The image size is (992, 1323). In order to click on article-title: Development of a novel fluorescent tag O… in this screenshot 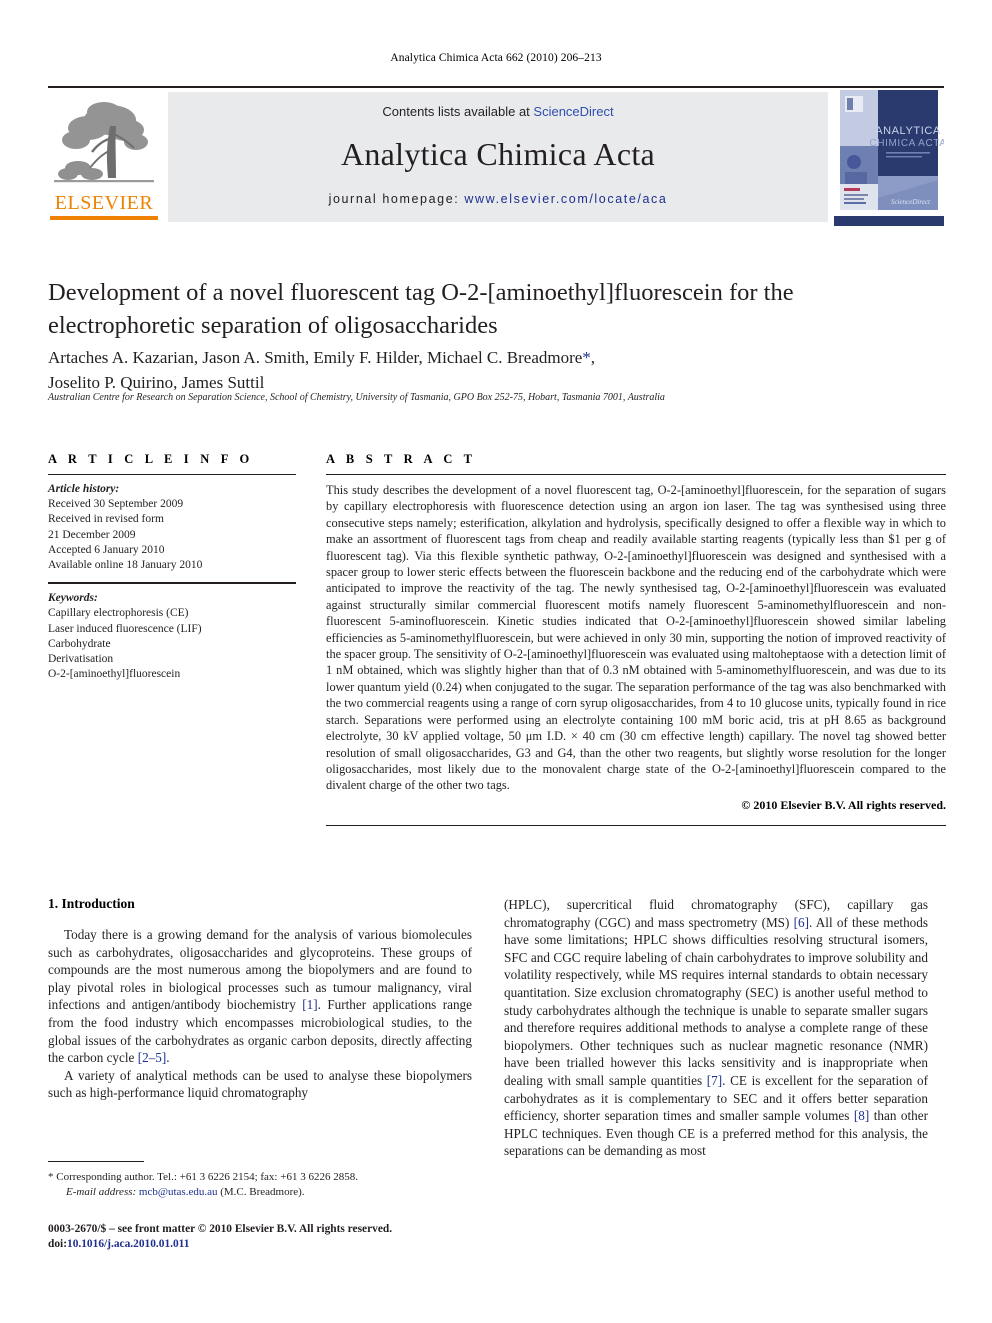, I will do `click(421, 309)`.